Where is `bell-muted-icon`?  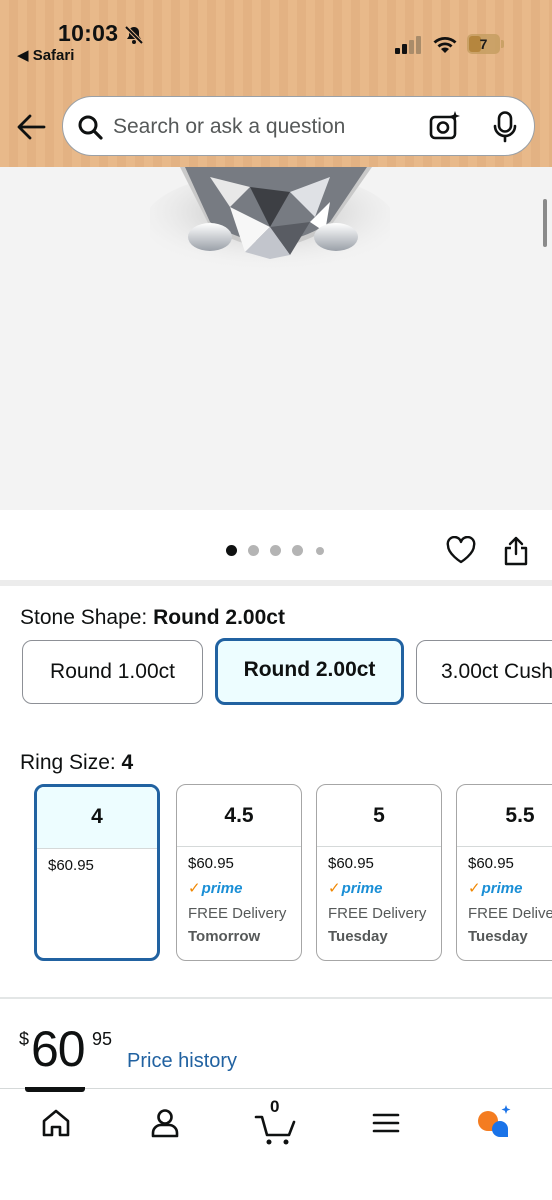 bell-muted-icon is located at coordinates (134, 35).